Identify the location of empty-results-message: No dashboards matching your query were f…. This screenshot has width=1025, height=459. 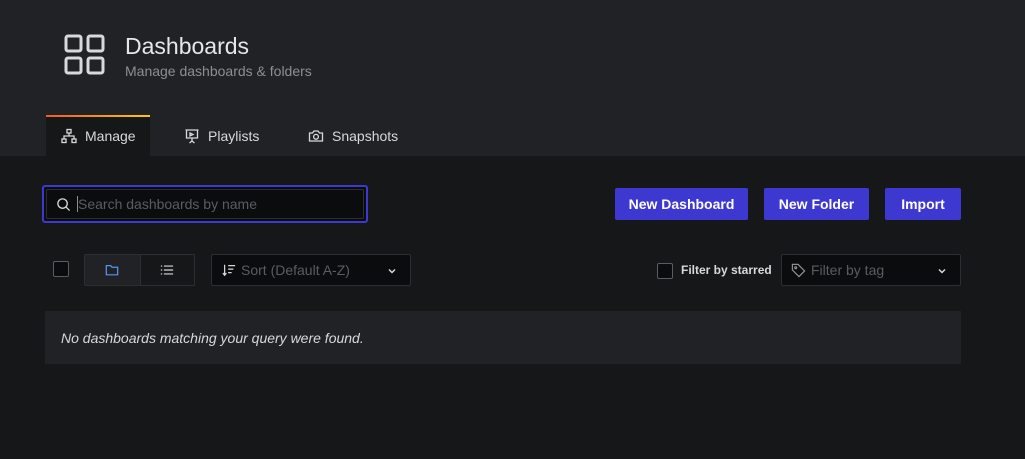
(503, 337).